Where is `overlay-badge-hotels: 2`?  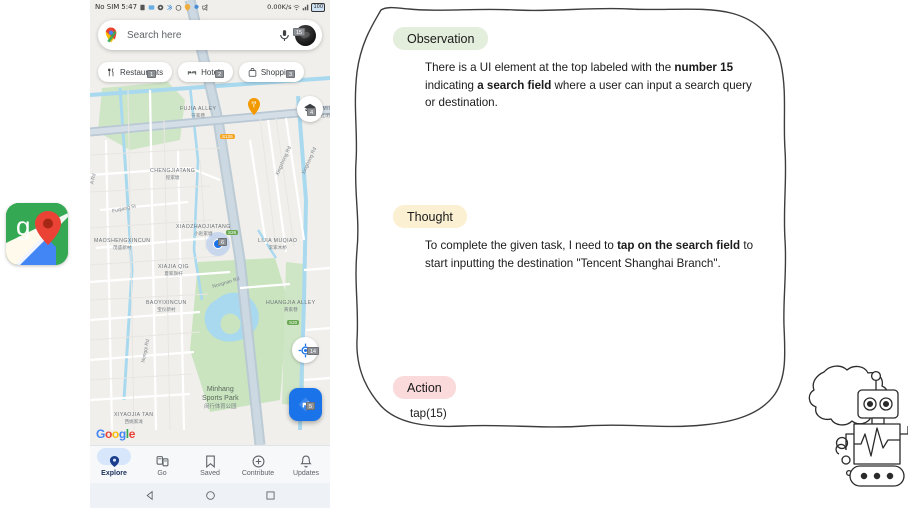 overlay-badge-hotels: 2 is located at coordinates (219, 74).